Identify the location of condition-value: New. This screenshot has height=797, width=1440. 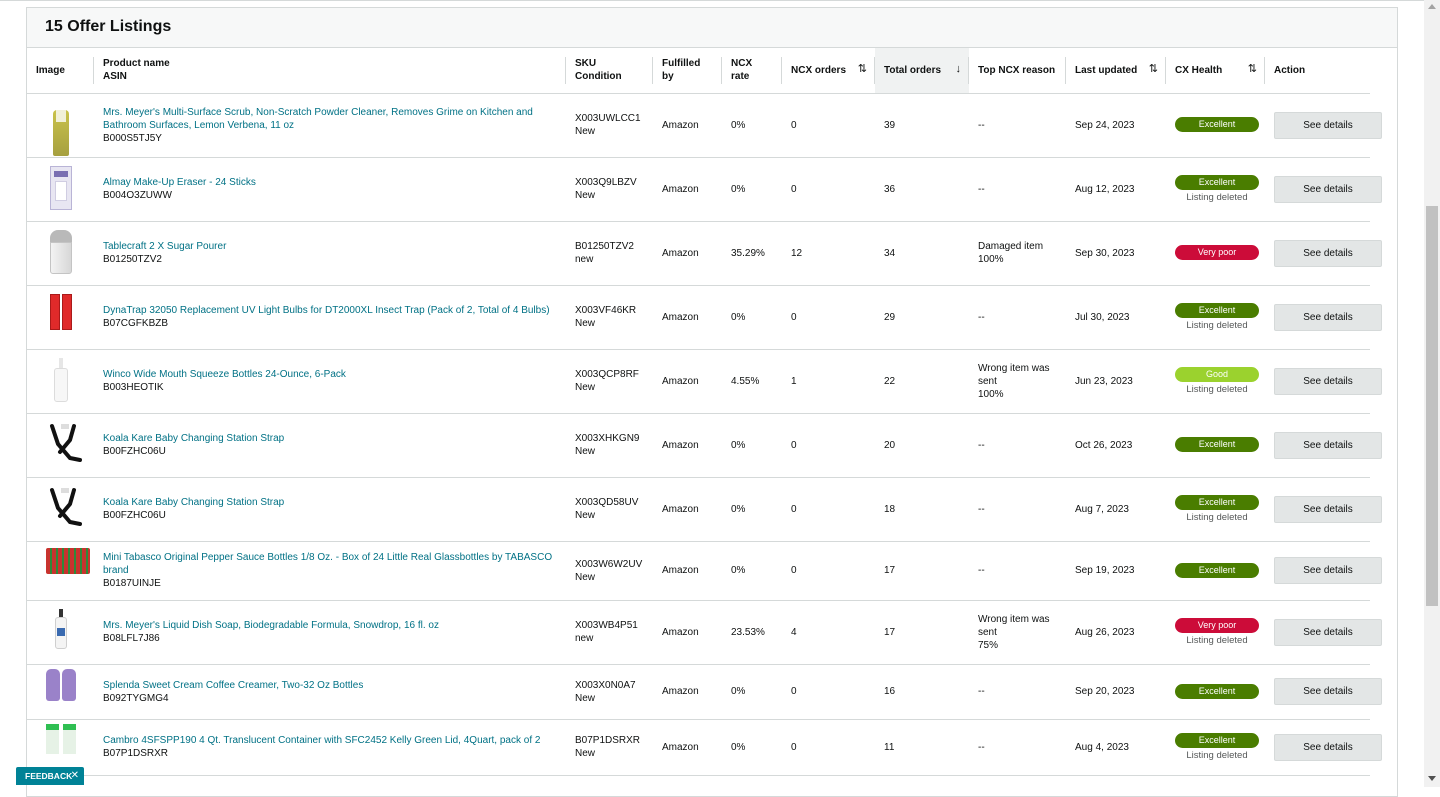
(585, 753).